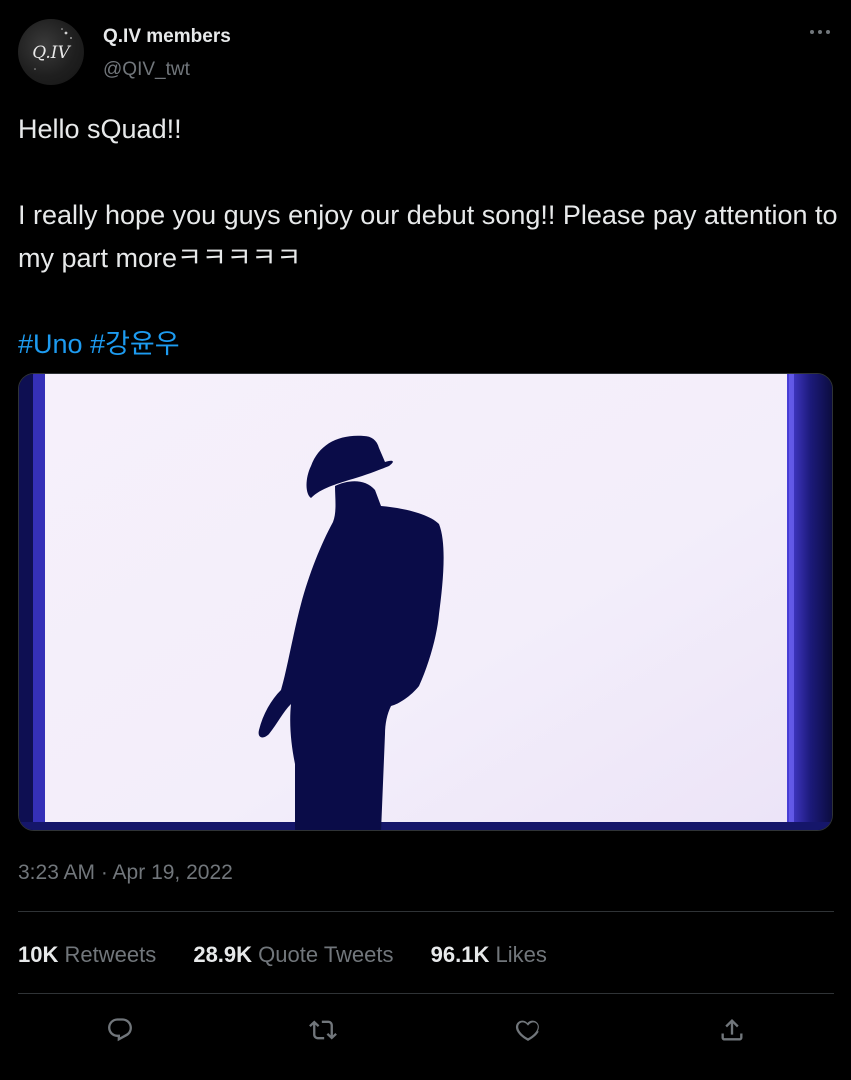 Image resolution: width=851 pixels, height=1080 pixels. I want to click on tweet-hashtags: #Uno #강윤우, so click(428, 344).